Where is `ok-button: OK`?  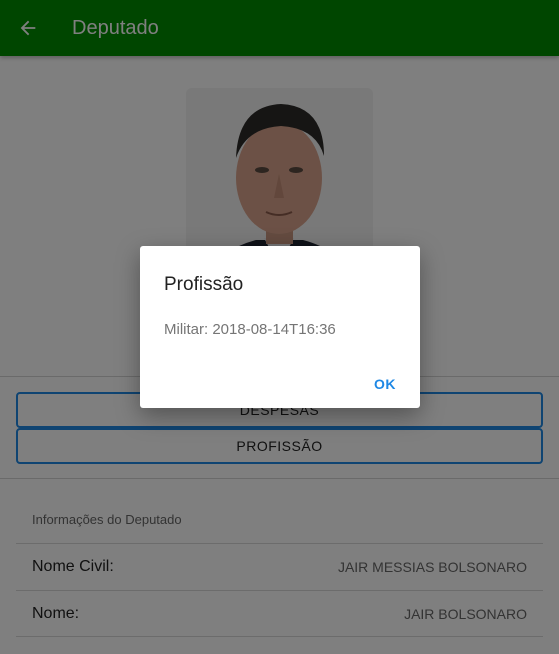 ok-button: OK is located at coordinates (385, 384).